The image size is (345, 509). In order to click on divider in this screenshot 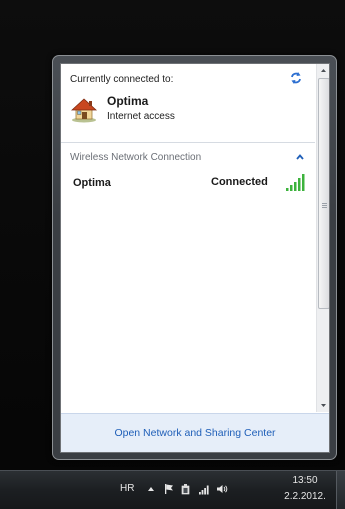, I will do `click(188, 142)`.